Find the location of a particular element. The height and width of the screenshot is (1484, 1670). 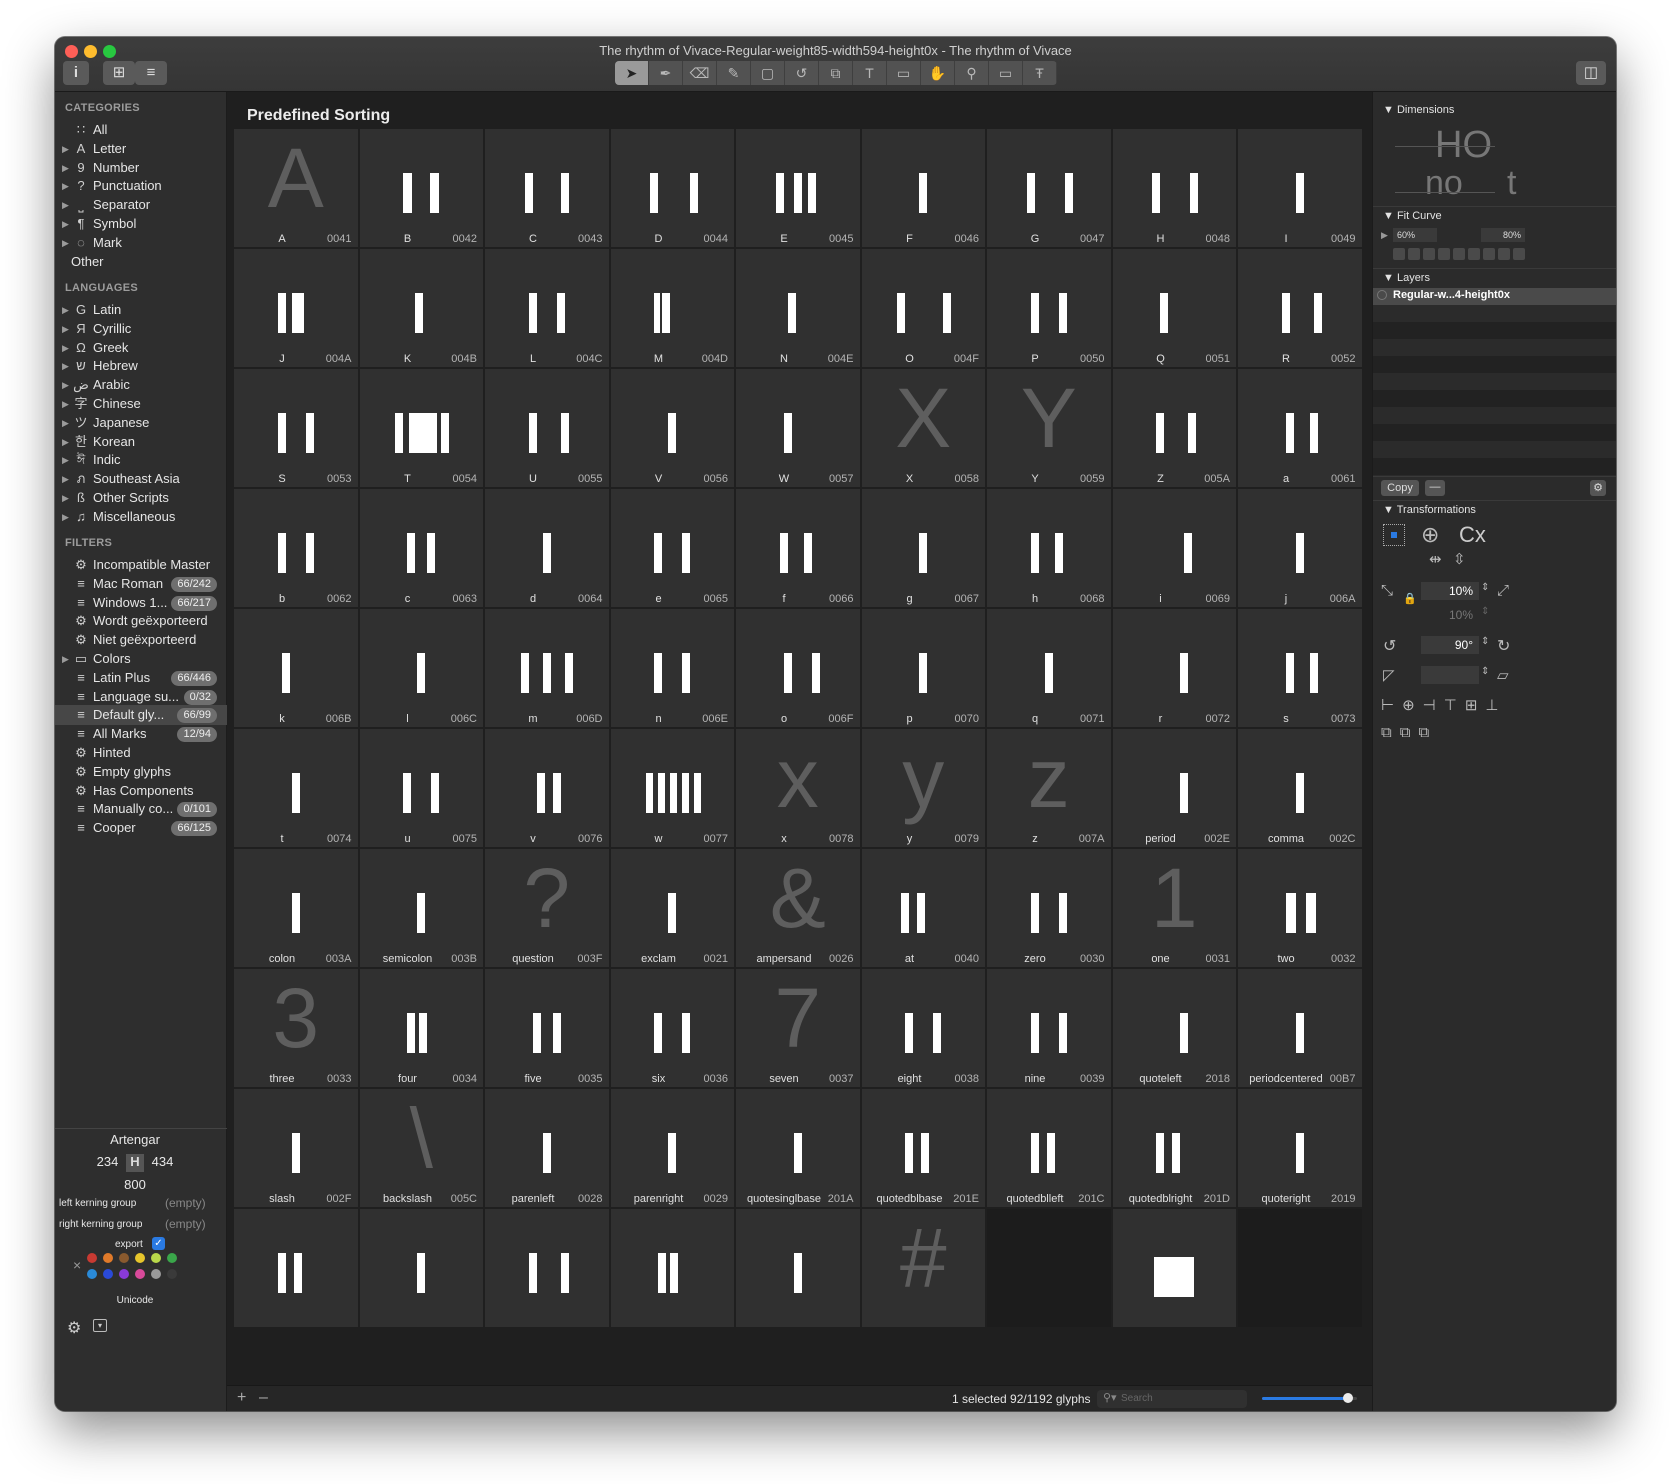

glyph-cell: at 0040 is located at coordinates (923, 908).